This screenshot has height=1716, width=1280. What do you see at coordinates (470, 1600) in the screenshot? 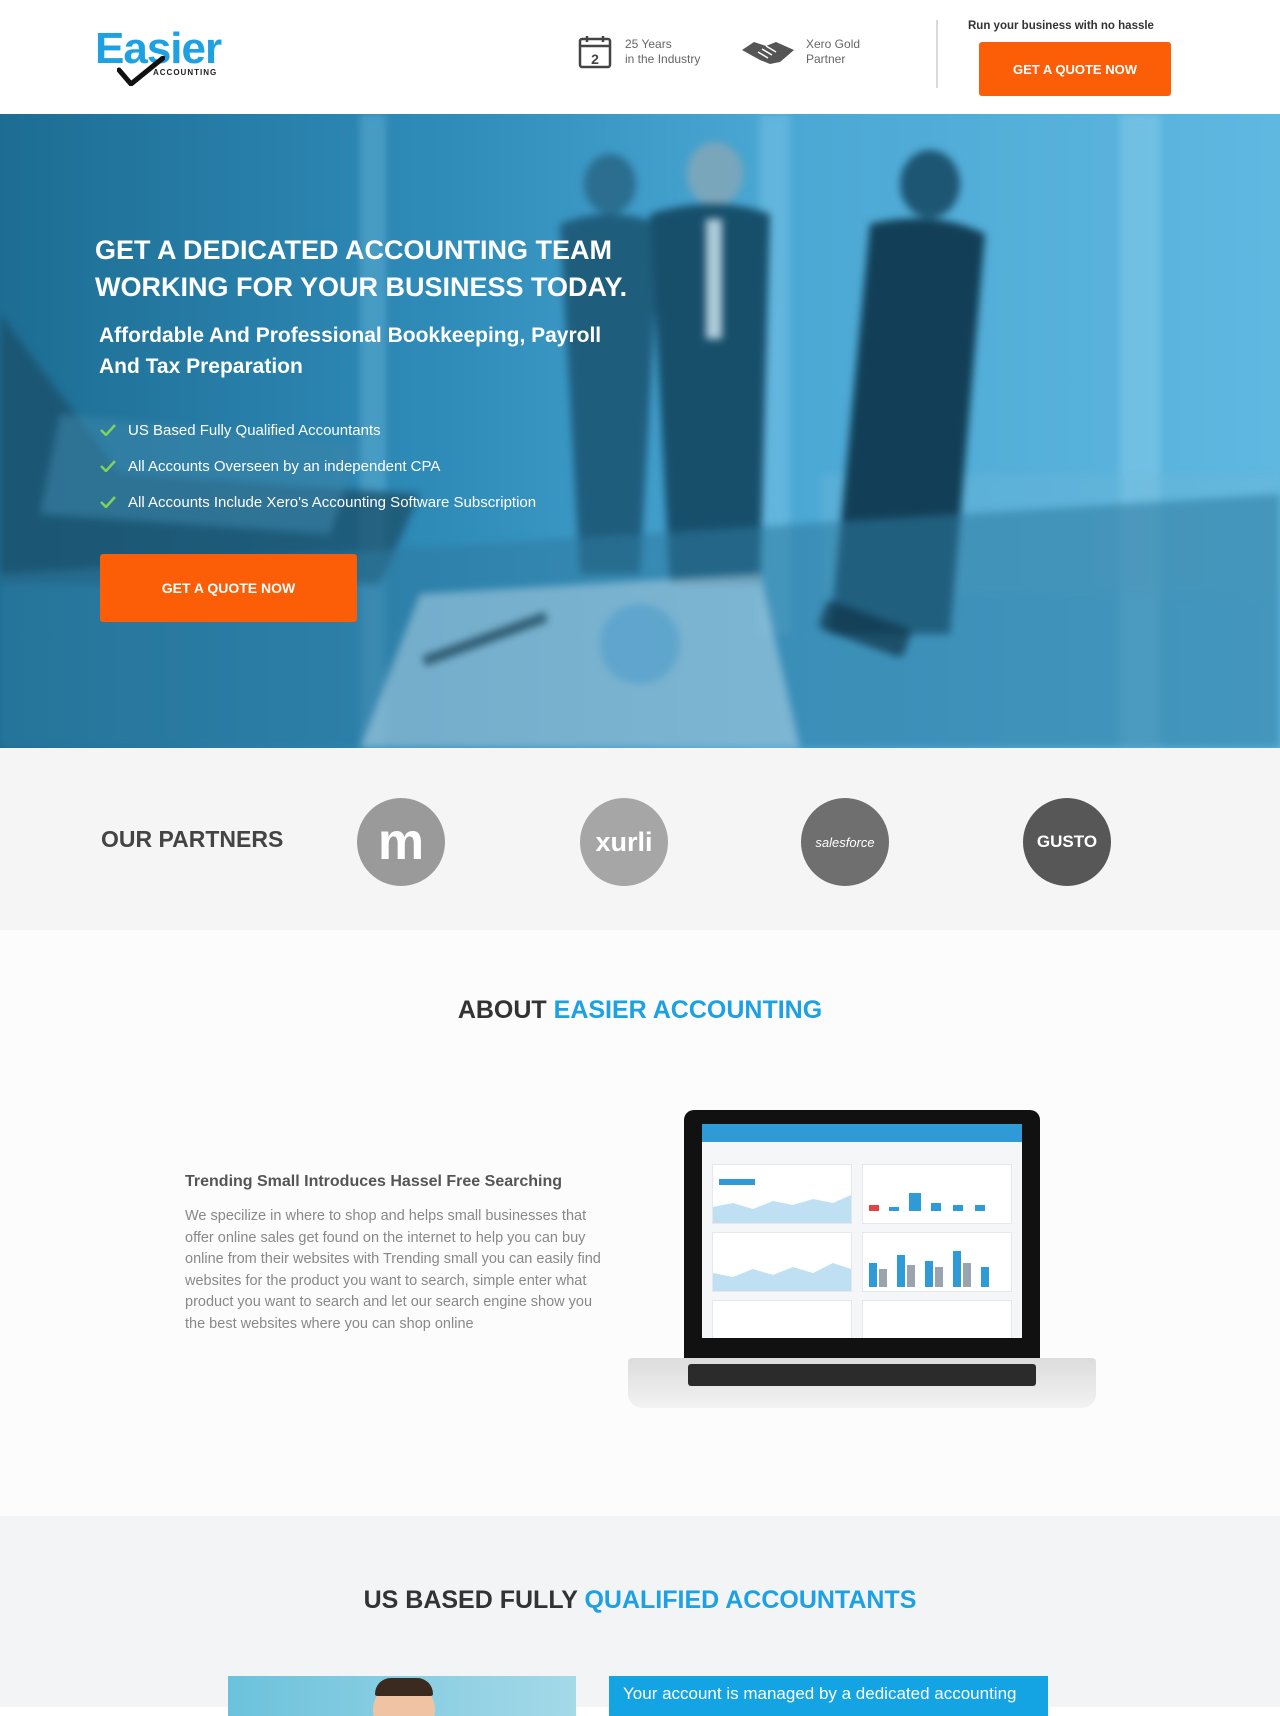
I see `accountants-title-dark: US BASED FULLY` at bounding box center [470, 1600].